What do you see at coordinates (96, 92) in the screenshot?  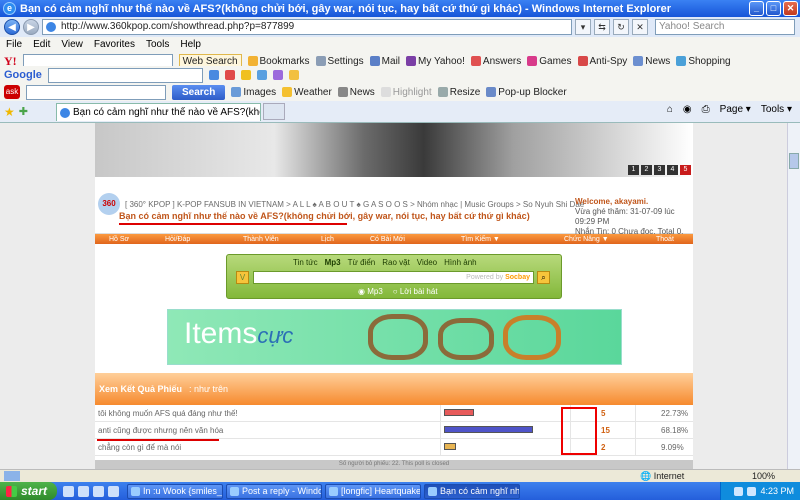 I see `ask-search-input` at bounding box center [96, 92].